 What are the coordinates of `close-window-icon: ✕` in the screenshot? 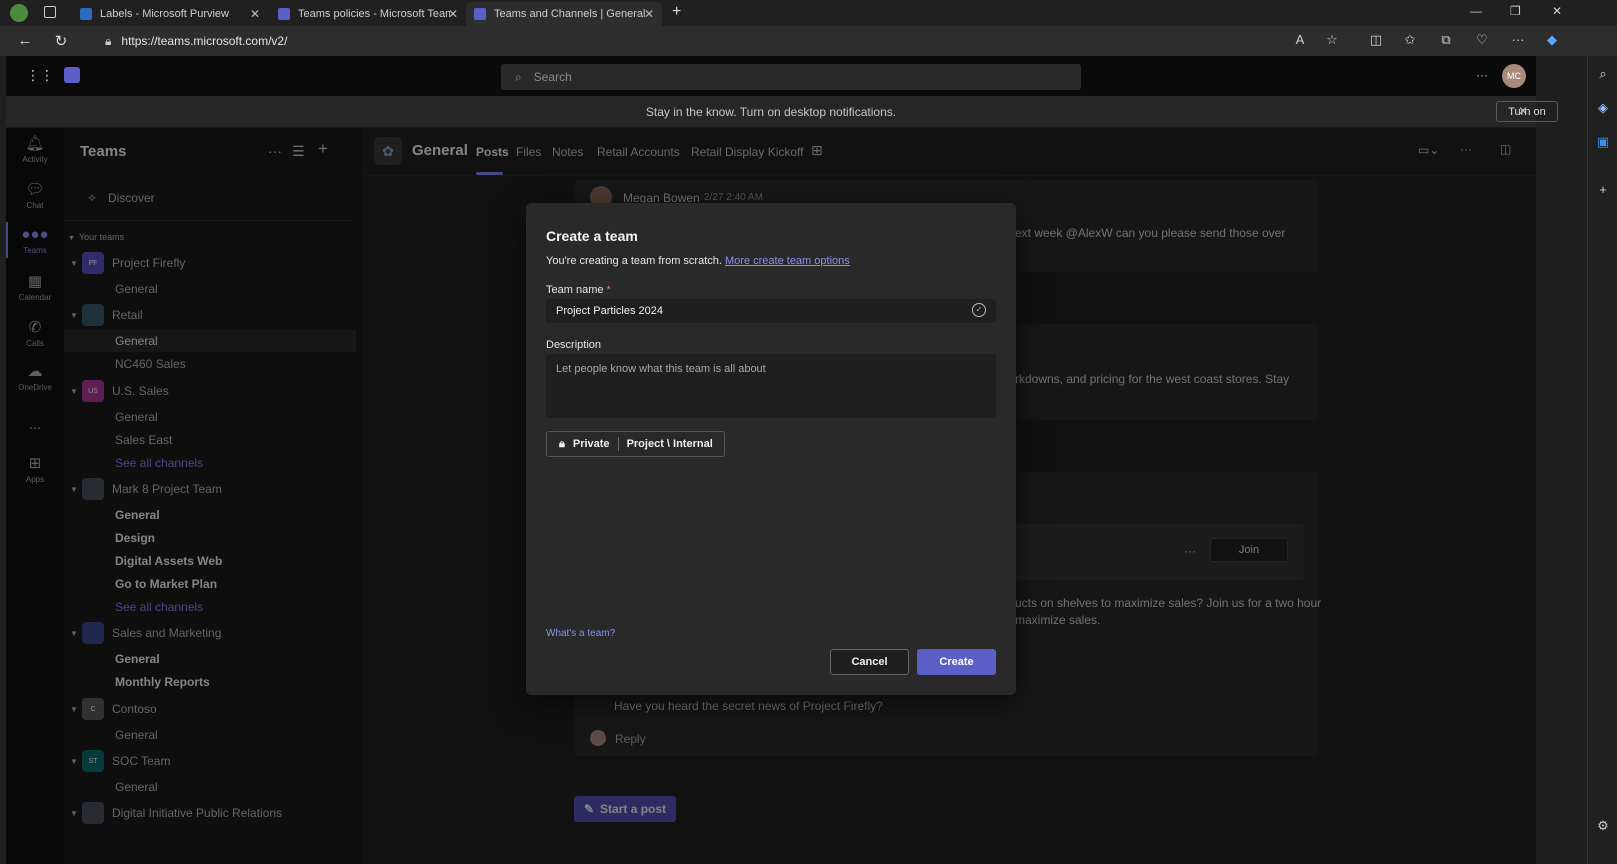 It's located at (1557, 11).